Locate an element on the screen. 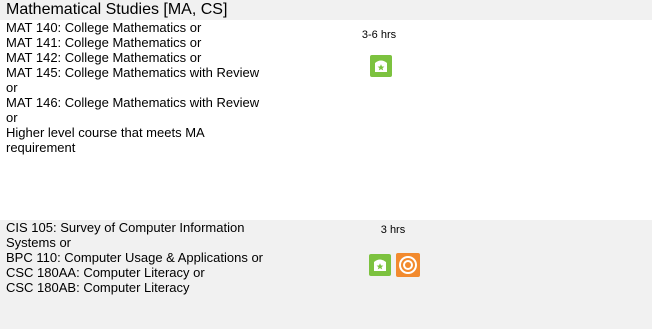 This screenshot has width=652, height=329. course-line: MAT 142: College Mathematics or is located at coordinates (104, 57).